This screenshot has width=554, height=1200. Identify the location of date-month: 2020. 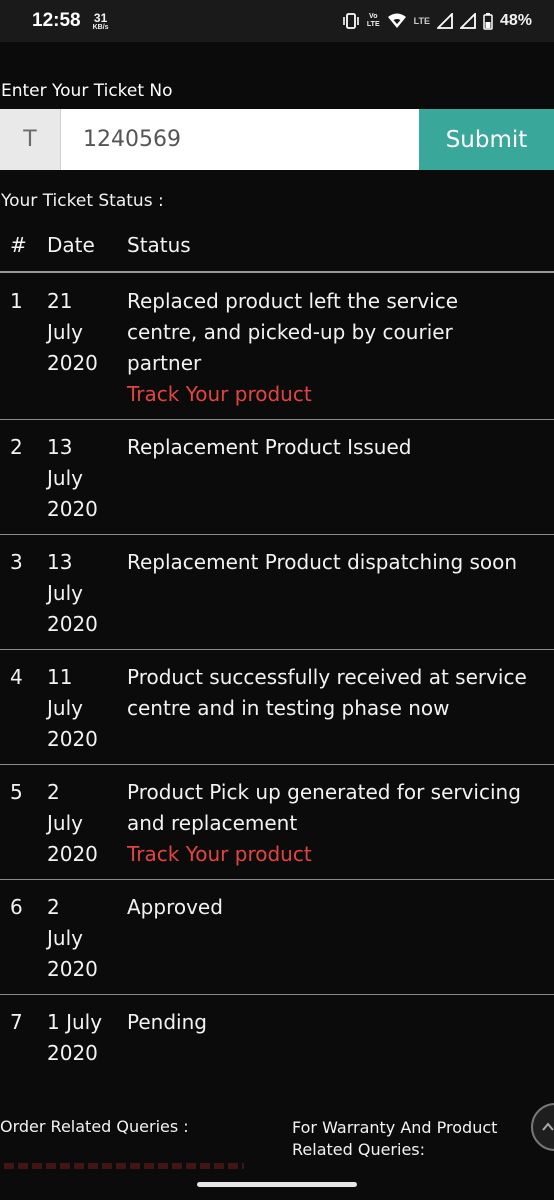
(72, 1053).